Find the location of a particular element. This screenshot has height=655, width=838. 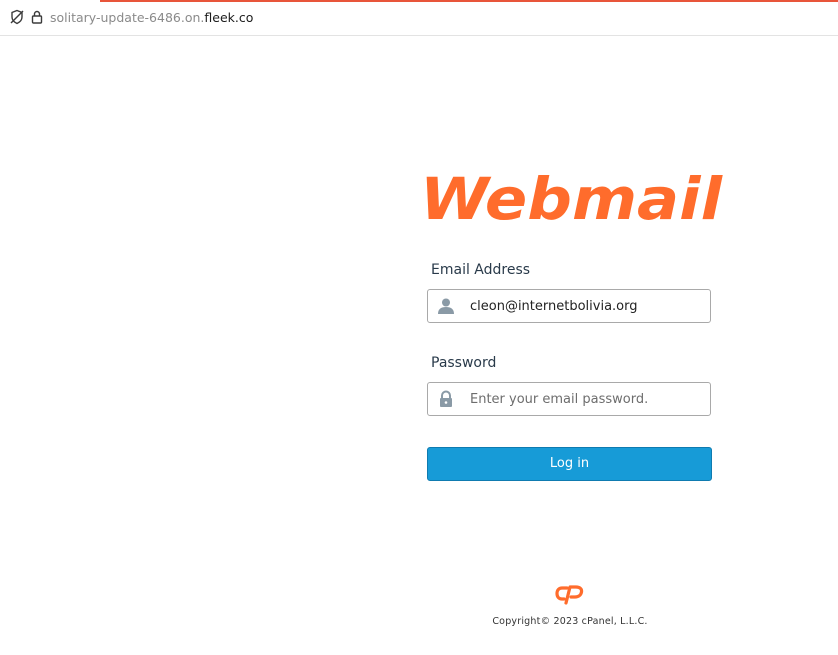

webmail-logo: Webmail is located at coordinates (574, 199).